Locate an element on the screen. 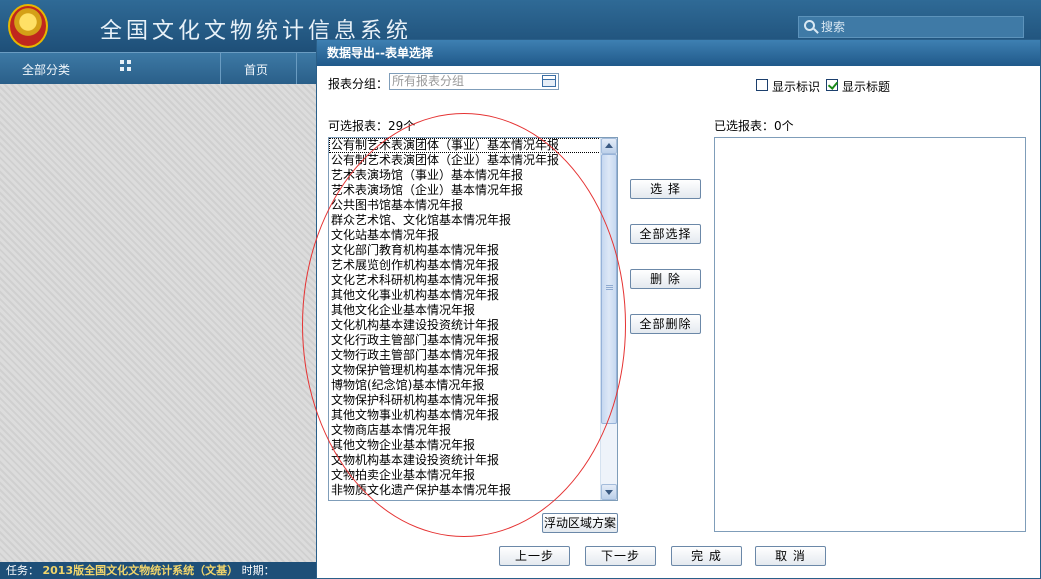 This screenshot has height=579, width=1041. list-item: 非物质文化遗产保护基本情况年报 is located at coordinates (465, 490).